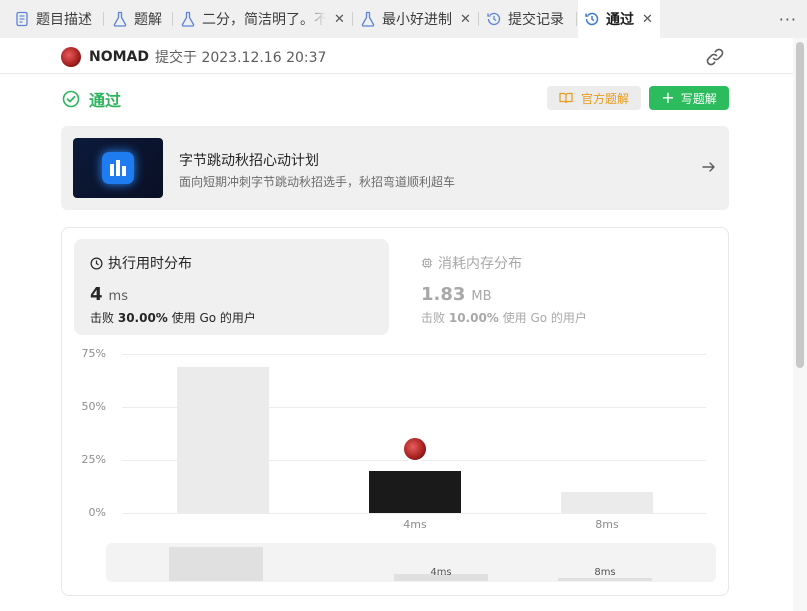 Image resolution: width=807 pixels, height=611 pixels. What do you see at coordinates (604, 98) in the screenshot?
I see `official-solution-label: 官方题解` at bounding box center [604, 98].